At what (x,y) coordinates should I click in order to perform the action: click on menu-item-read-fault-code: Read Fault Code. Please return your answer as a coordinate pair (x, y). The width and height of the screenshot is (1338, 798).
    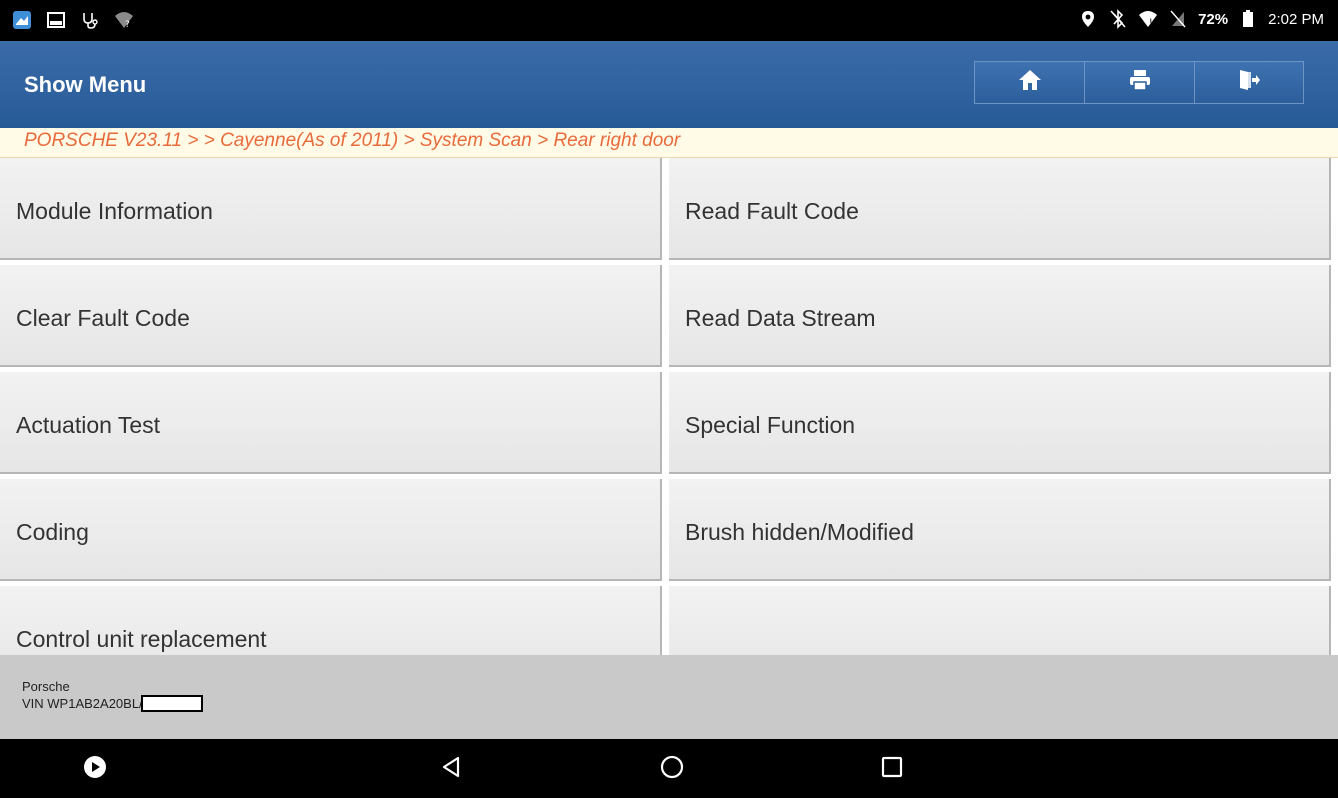
    Looking at the image, I should click on (1000, 209).